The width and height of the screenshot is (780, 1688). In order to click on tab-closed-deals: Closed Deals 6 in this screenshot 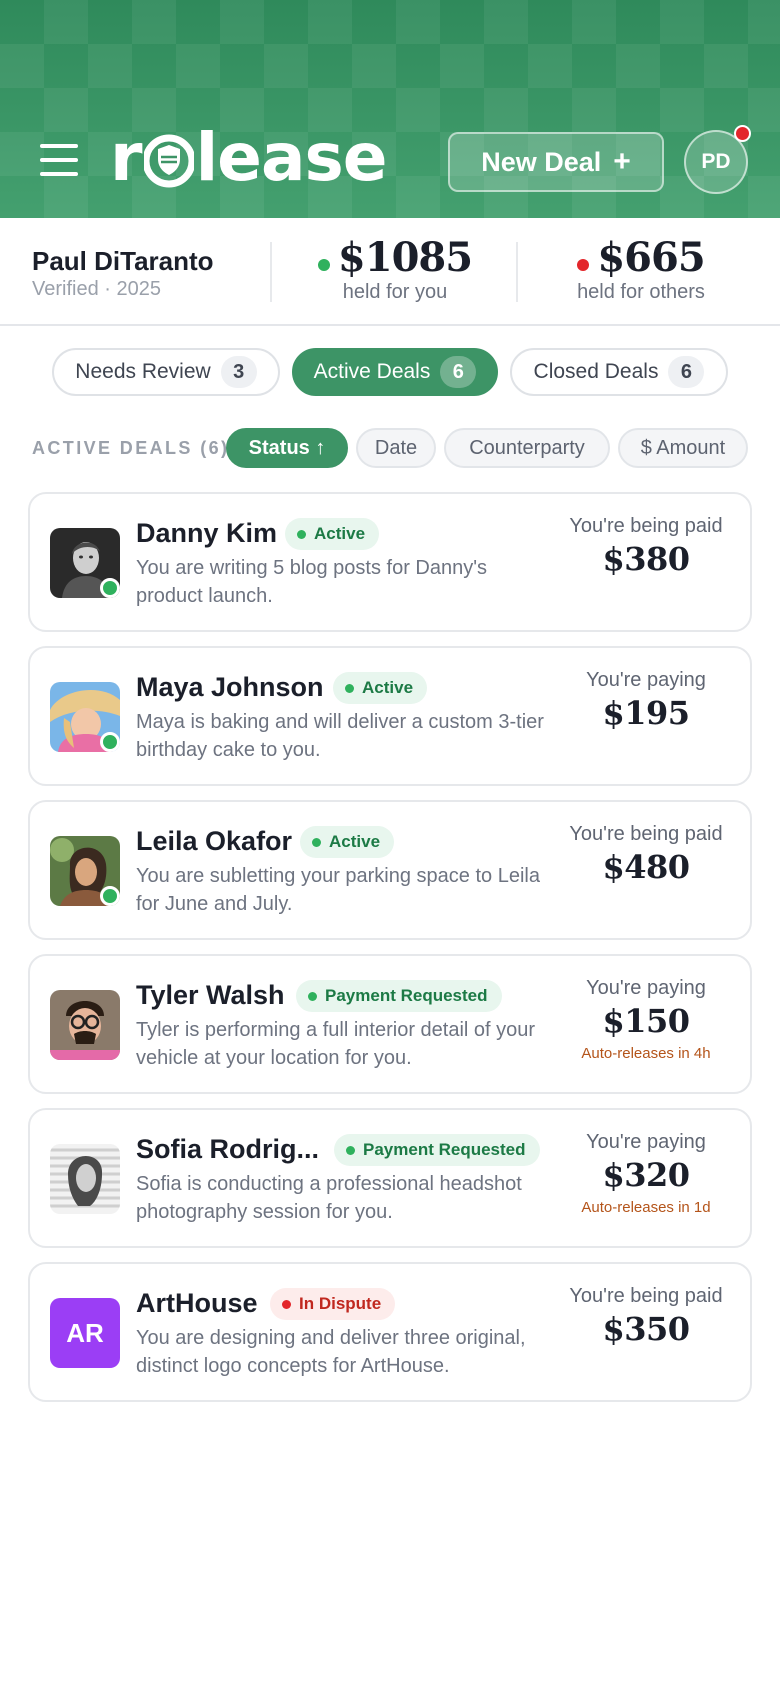, I will do `click(619, 372)`.